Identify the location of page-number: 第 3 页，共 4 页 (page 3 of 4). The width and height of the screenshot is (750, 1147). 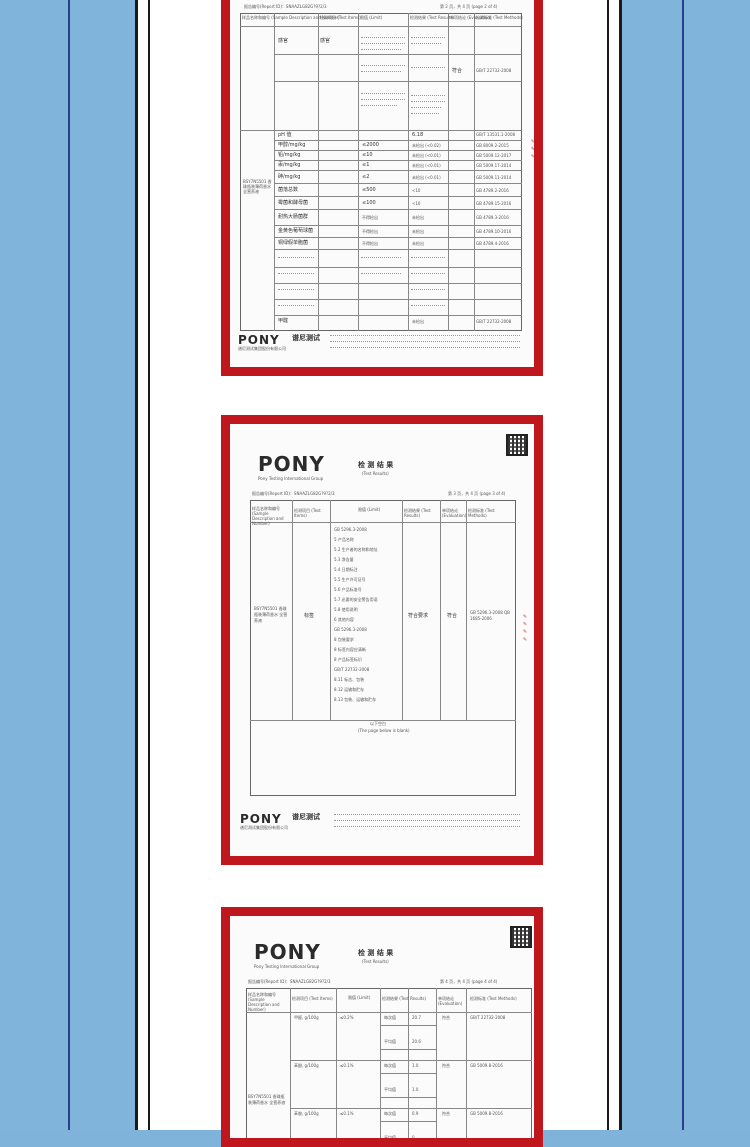
(477, 493).